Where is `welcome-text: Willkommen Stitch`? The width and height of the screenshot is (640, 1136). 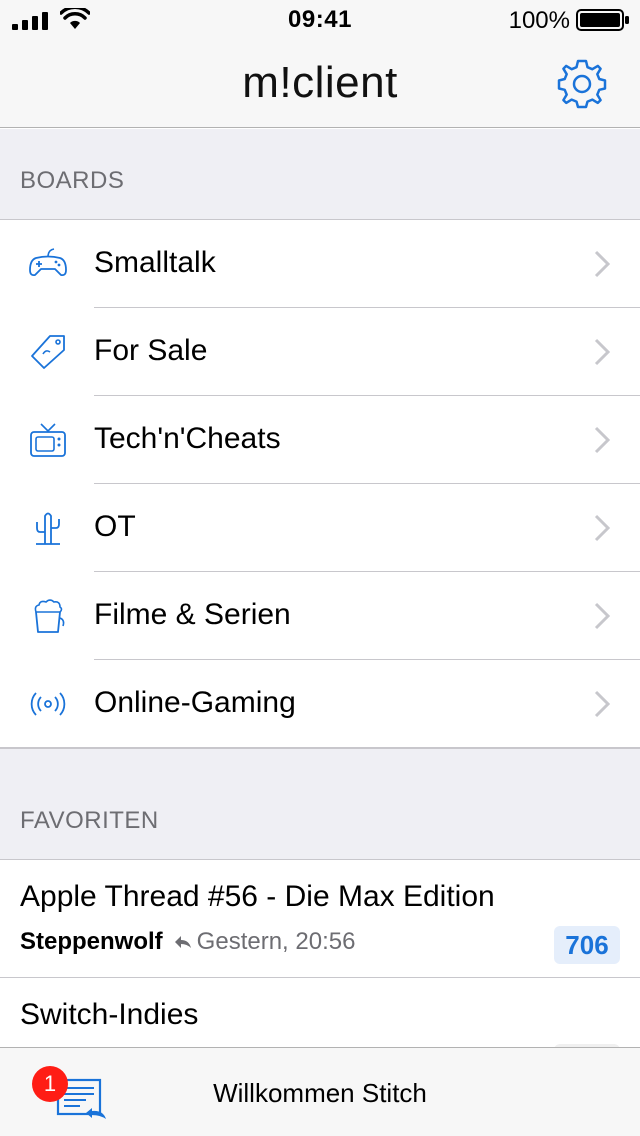 welcome-text: Willkommen Stitch is located at coordinates (320, 1093).